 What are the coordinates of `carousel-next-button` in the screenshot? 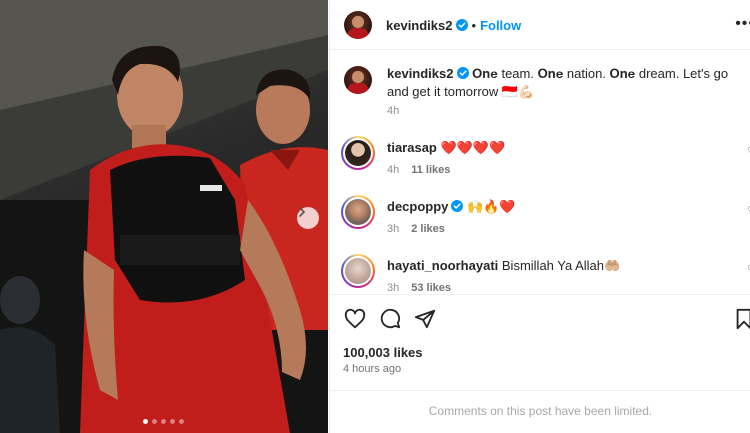 It's located at (308, 218).